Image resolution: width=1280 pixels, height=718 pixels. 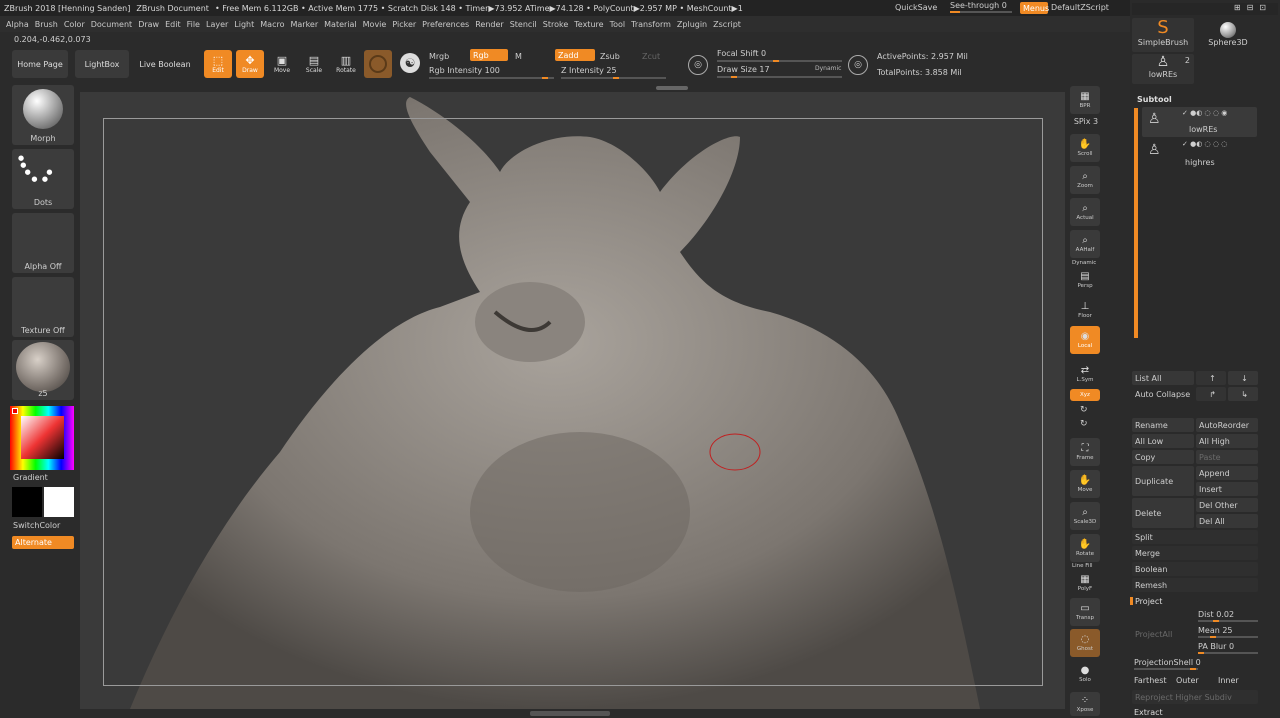 I want to click on mean-slider: Mean 25, so click(x=1228, y=633).